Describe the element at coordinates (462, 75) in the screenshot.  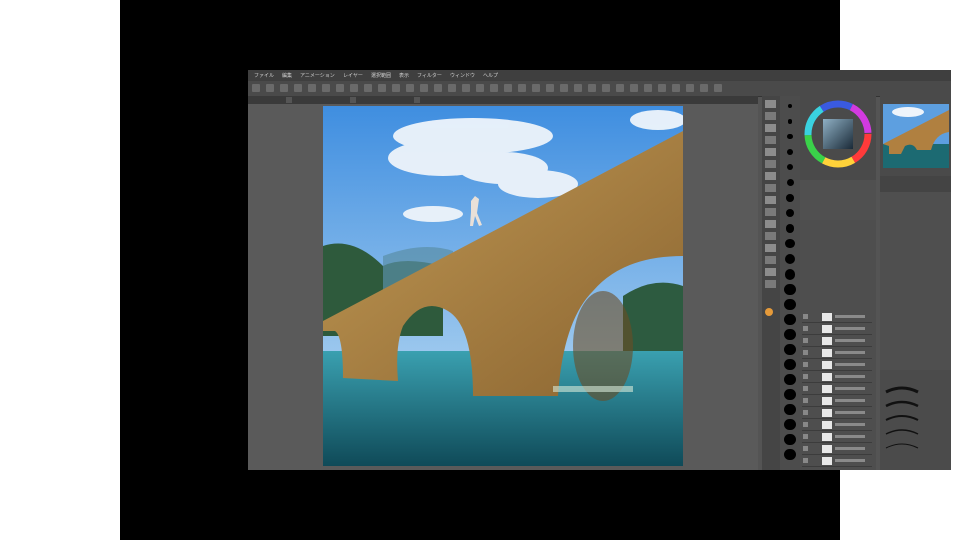
I see `menu-item: ウィンドウ` at that location.